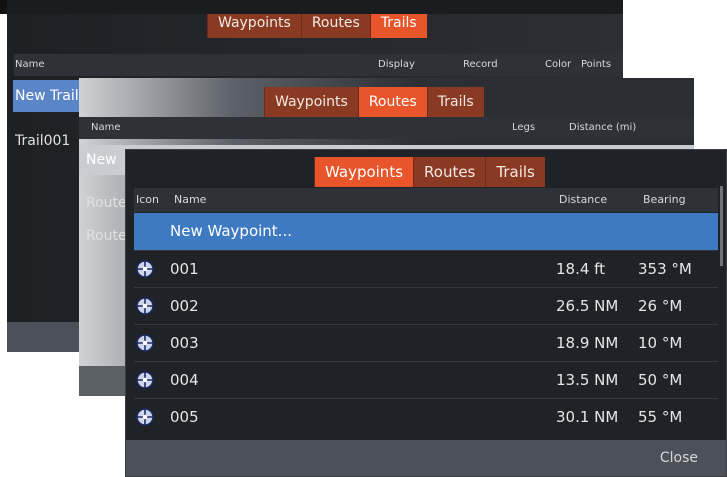  What do you see at coordinates (581, 269) in the screenshot?
I see `waypoint-distance: 18.4 ft` at bounding box center [581, 269].